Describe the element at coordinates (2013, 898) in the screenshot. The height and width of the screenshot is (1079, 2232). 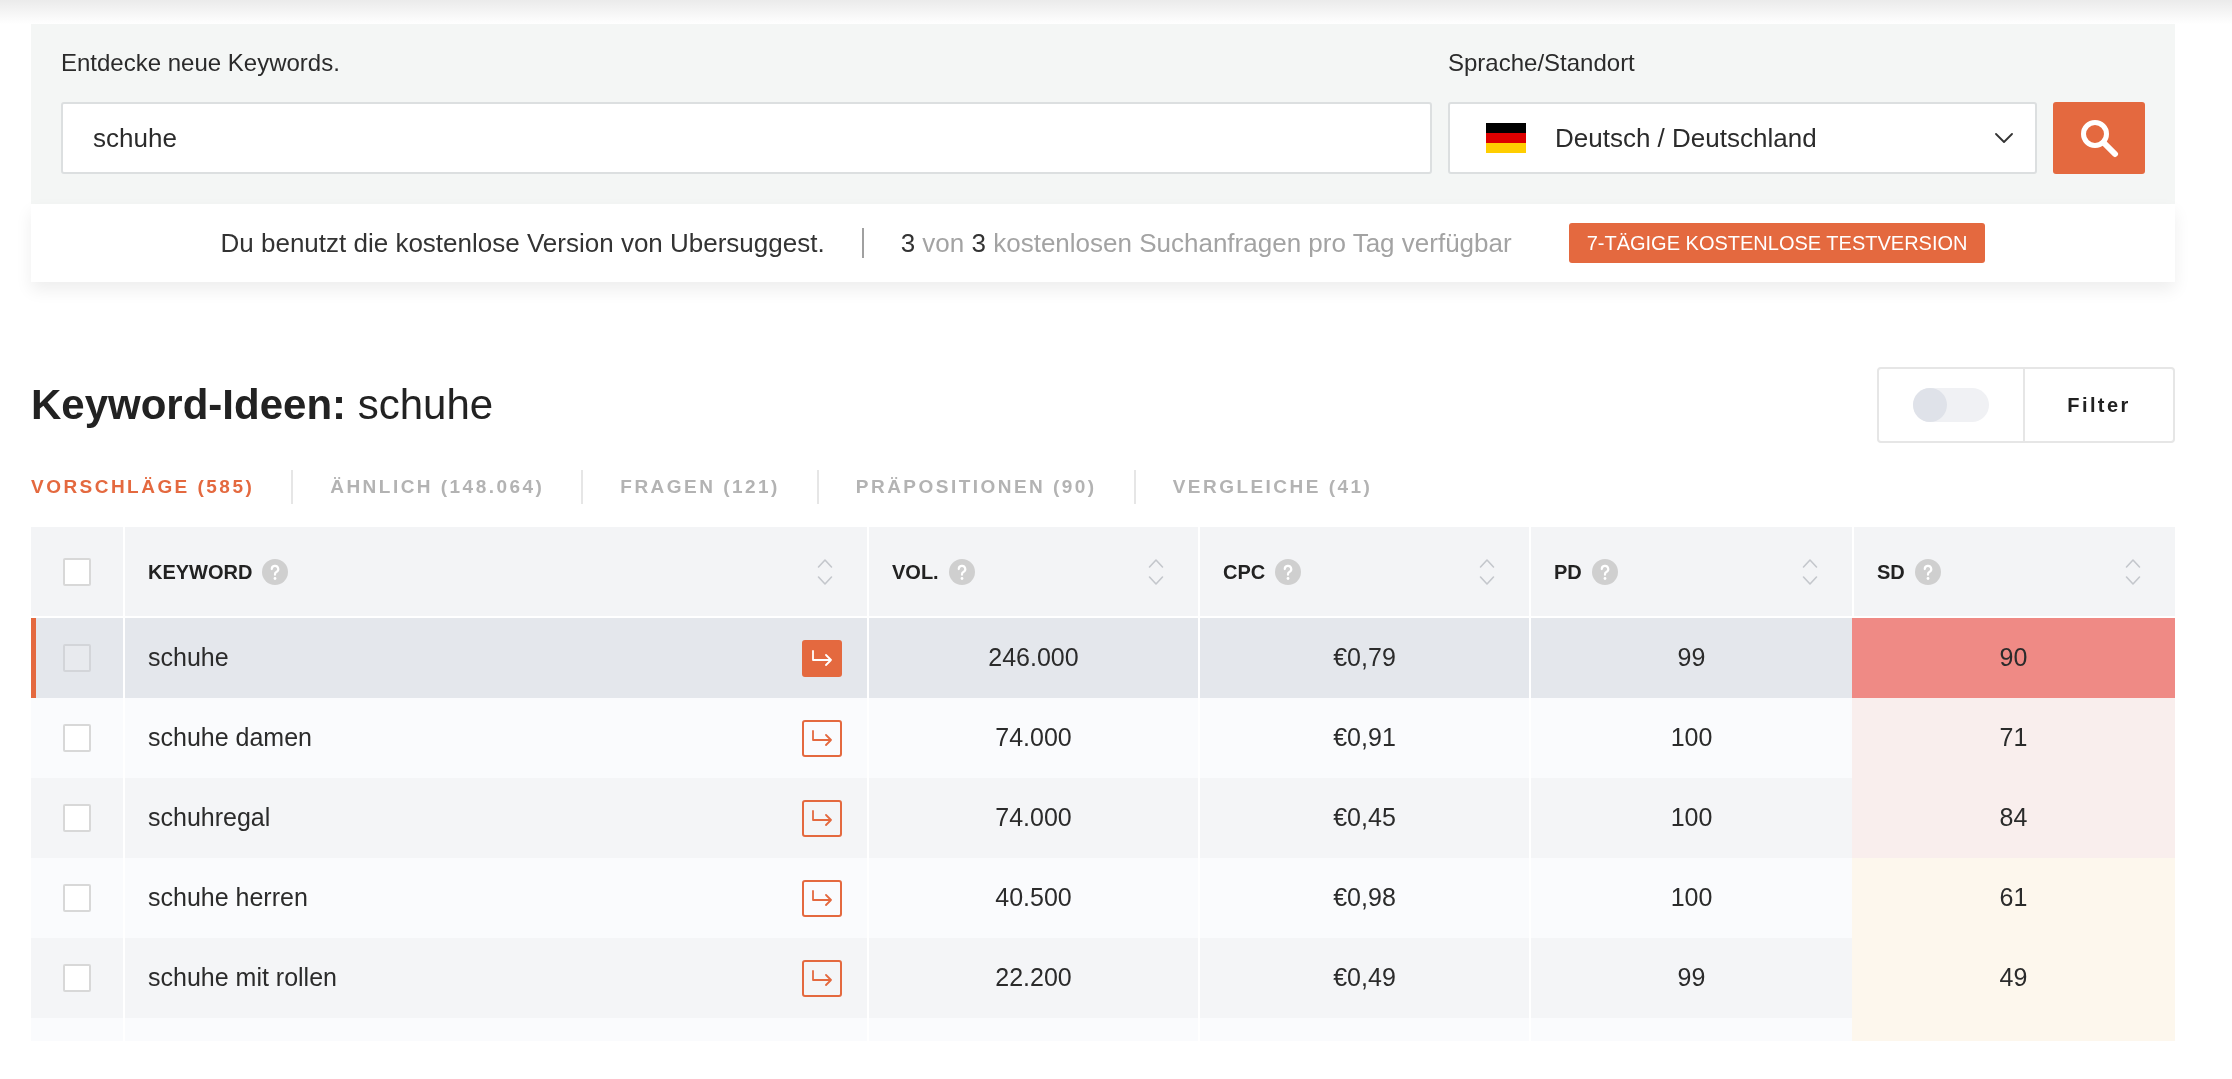
I see `difficulty-cell: 61` at that location.